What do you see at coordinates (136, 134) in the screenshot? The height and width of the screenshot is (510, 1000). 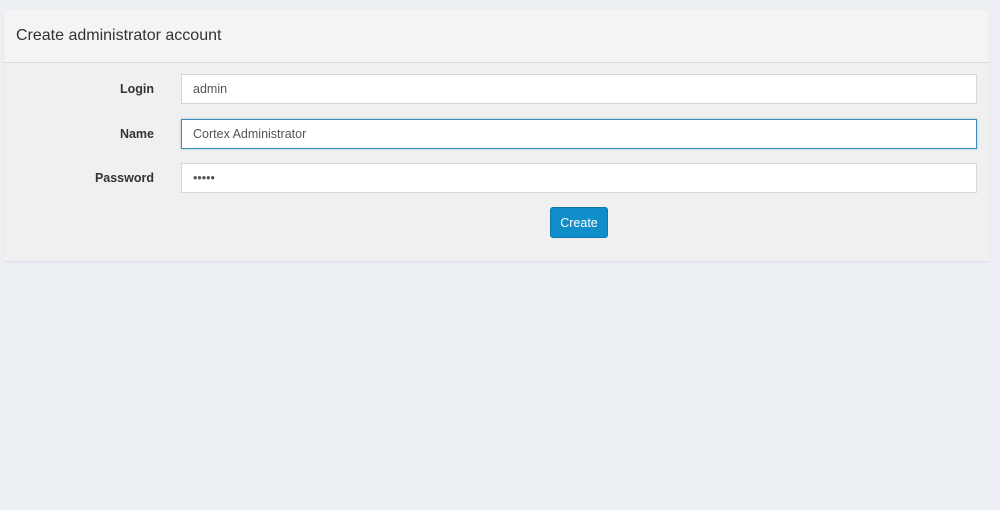 I see `name-label: Name` at bounding box center [136, 134].